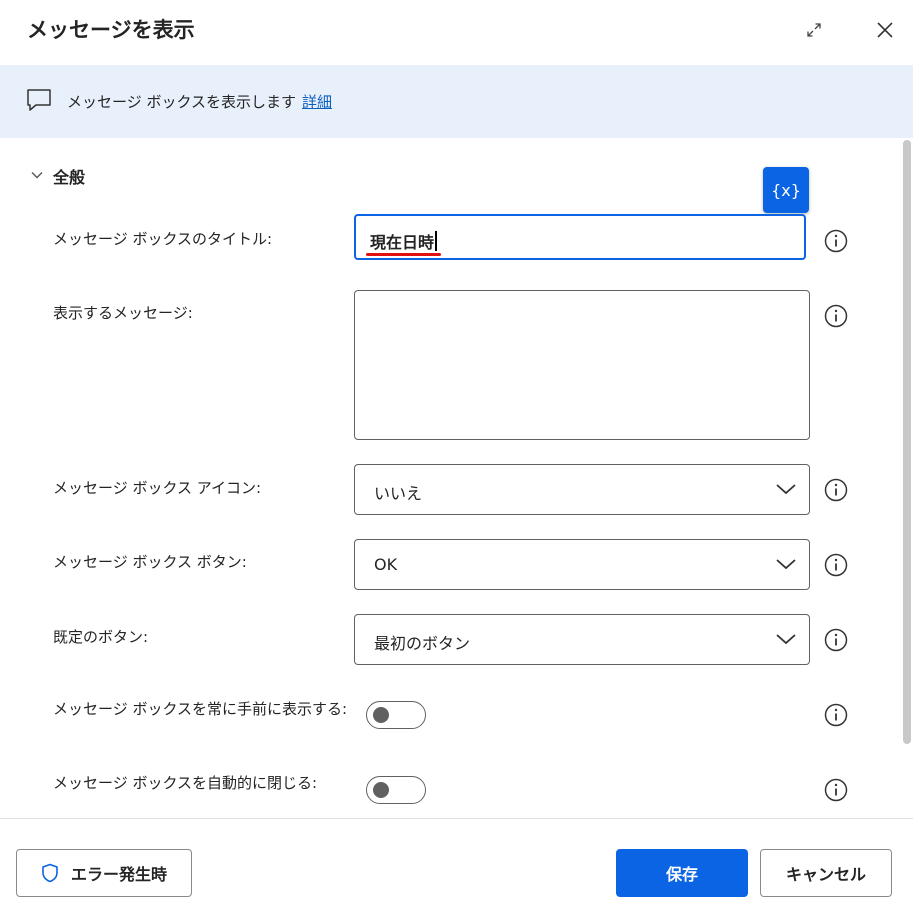  I want to click on details-link: 詳細, so click(317, 102).